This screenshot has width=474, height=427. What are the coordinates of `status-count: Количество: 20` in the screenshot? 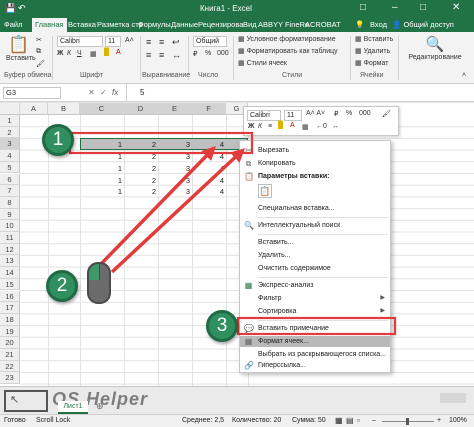 It's located at (257, 420).